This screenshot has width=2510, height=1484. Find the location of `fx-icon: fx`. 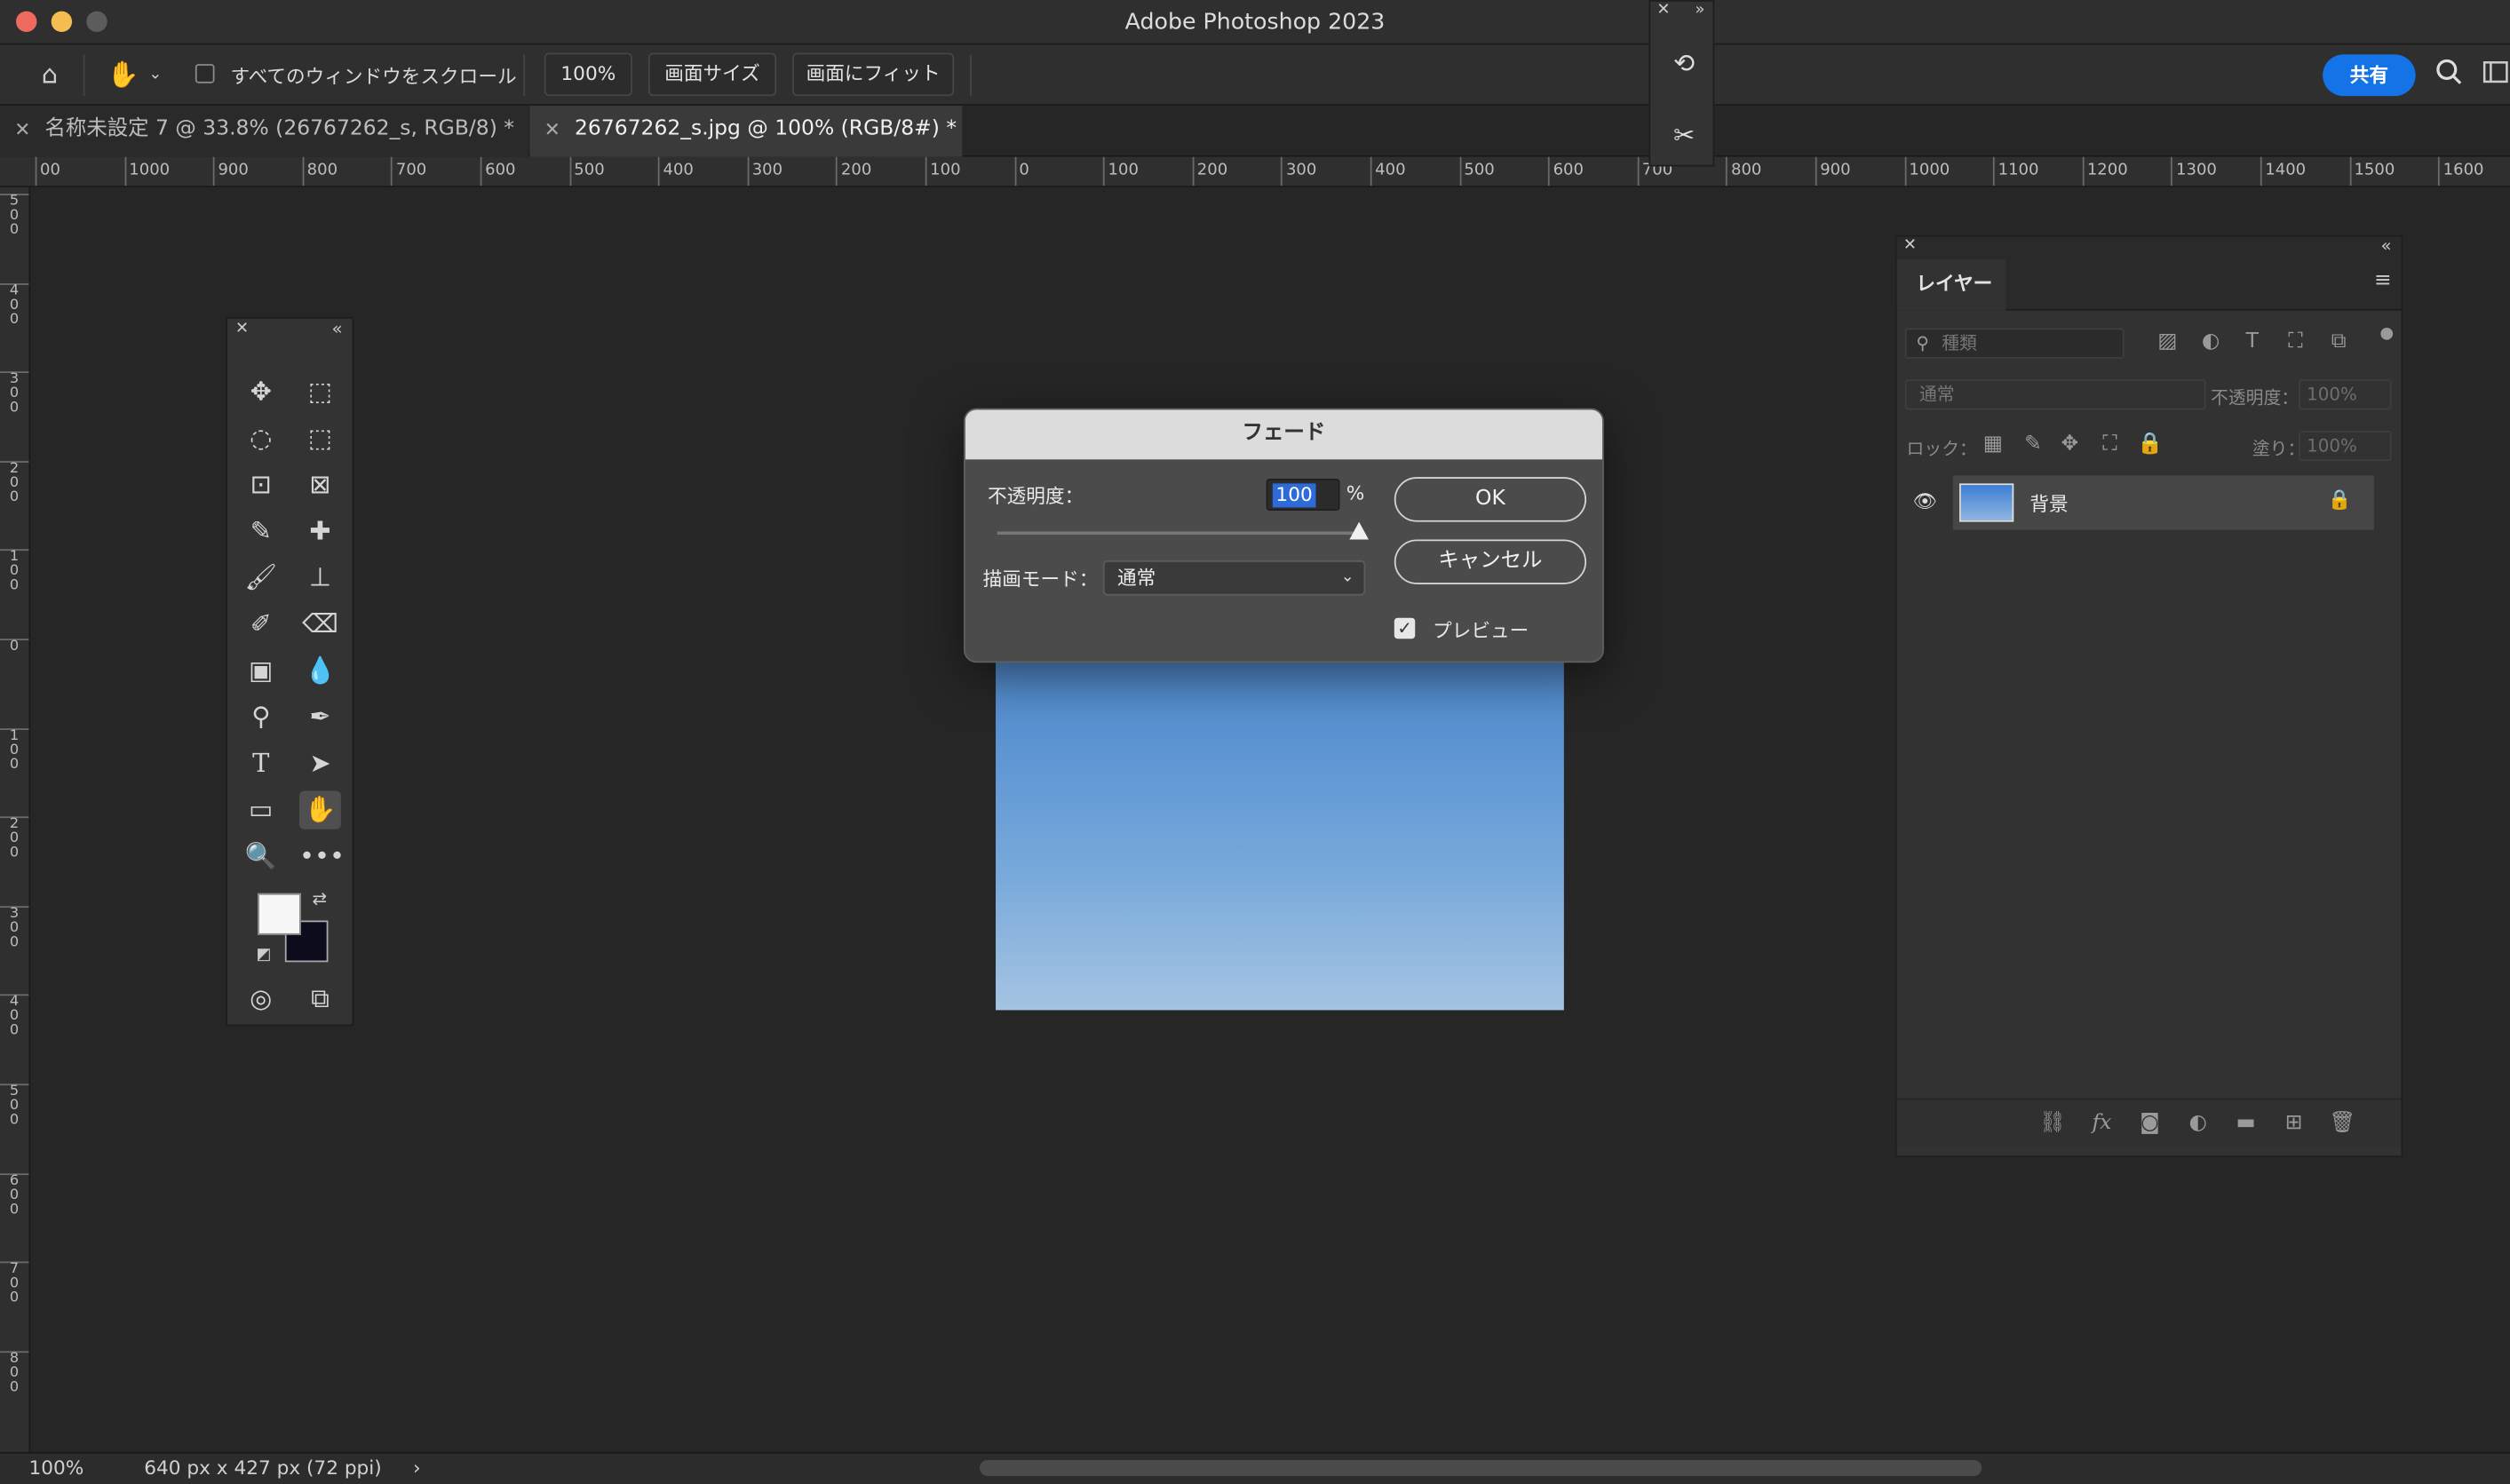

fx-icon: fx is located at coordinates (2102, 1123).